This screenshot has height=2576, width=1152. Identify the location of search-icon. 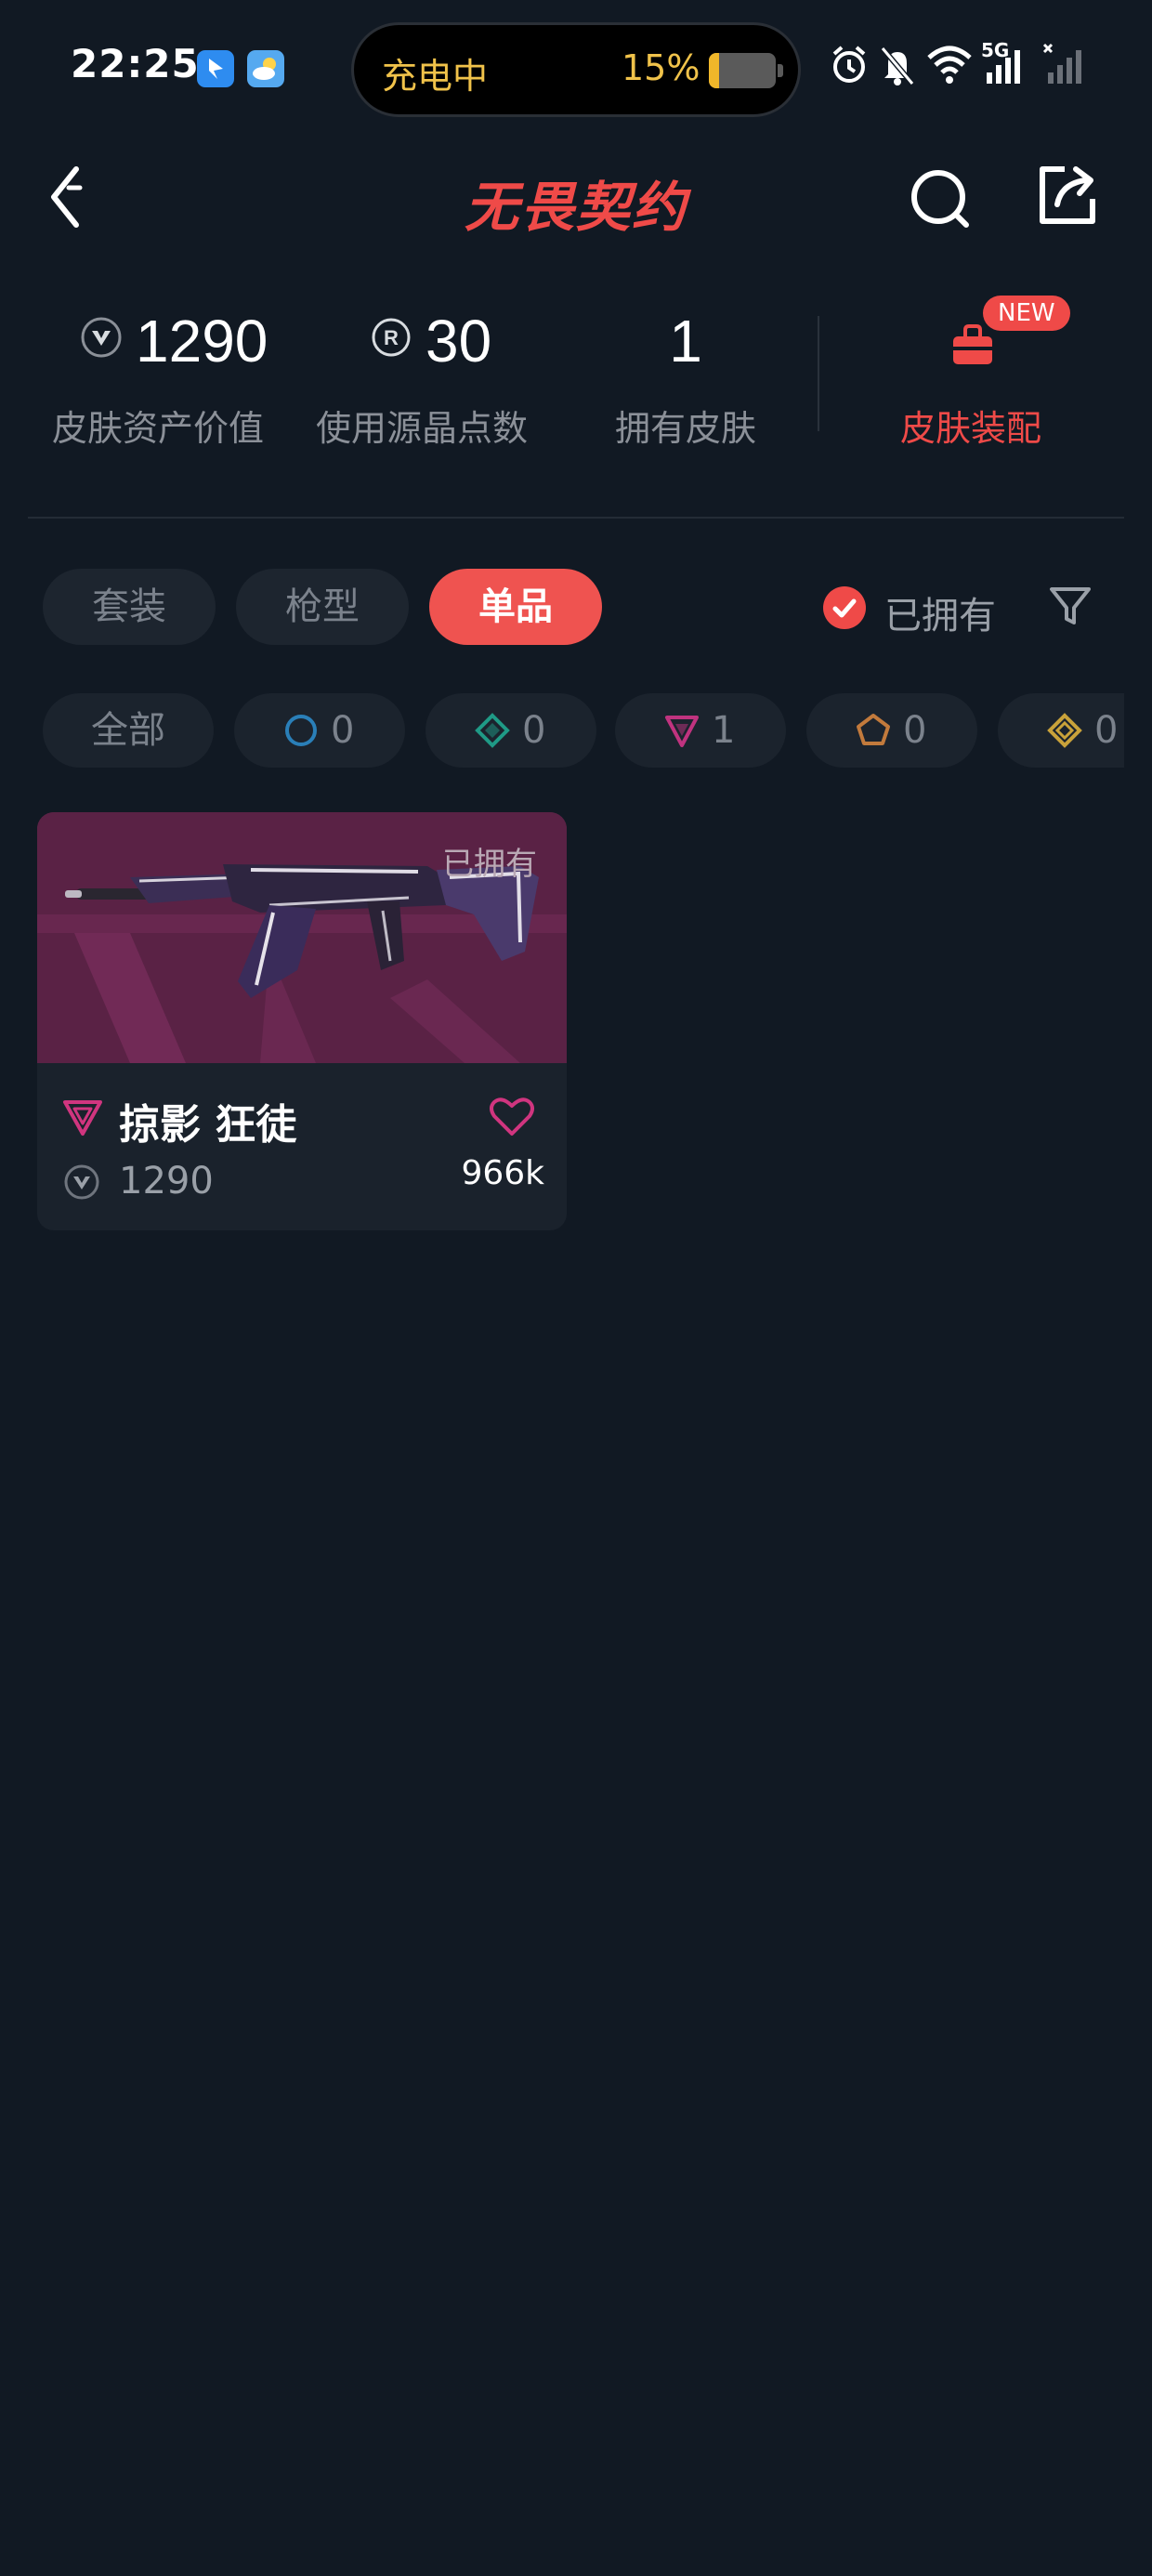
(940, 199).